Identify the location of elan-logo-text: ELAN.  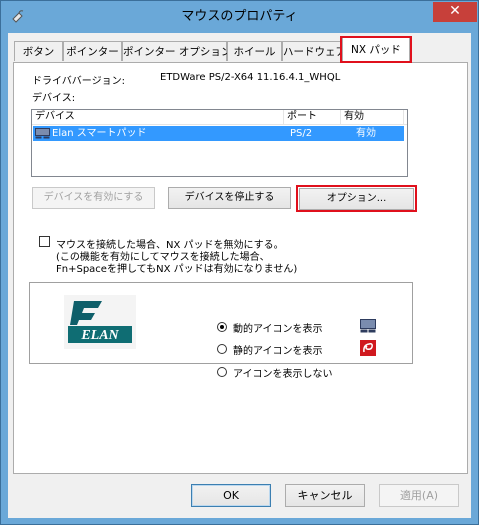
(99, 335).